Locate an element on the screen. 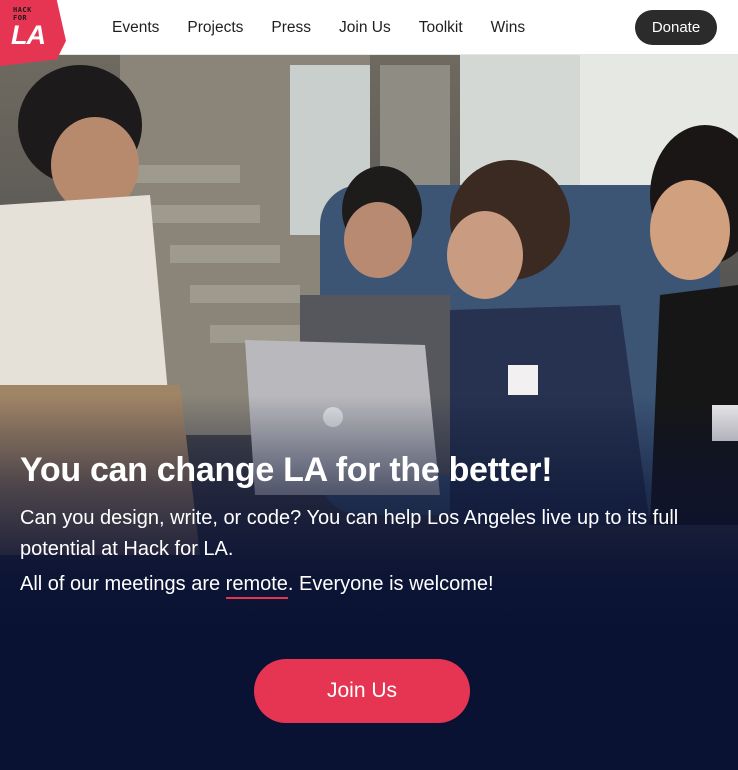  meetings-text-after: . Everyone is welcome! is located at coordinates (390, 584).